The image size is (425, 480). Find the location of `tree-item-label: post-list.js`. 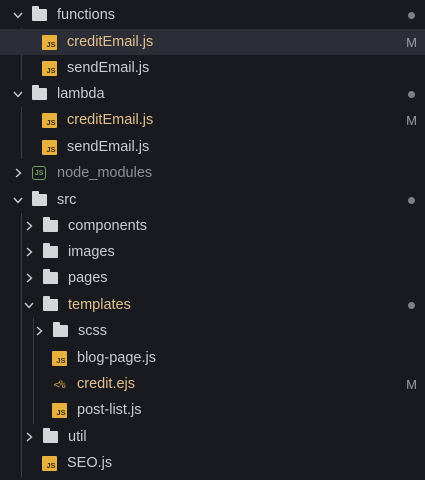

tree-item-label: post-list.js is located at coordinates (109, 410).